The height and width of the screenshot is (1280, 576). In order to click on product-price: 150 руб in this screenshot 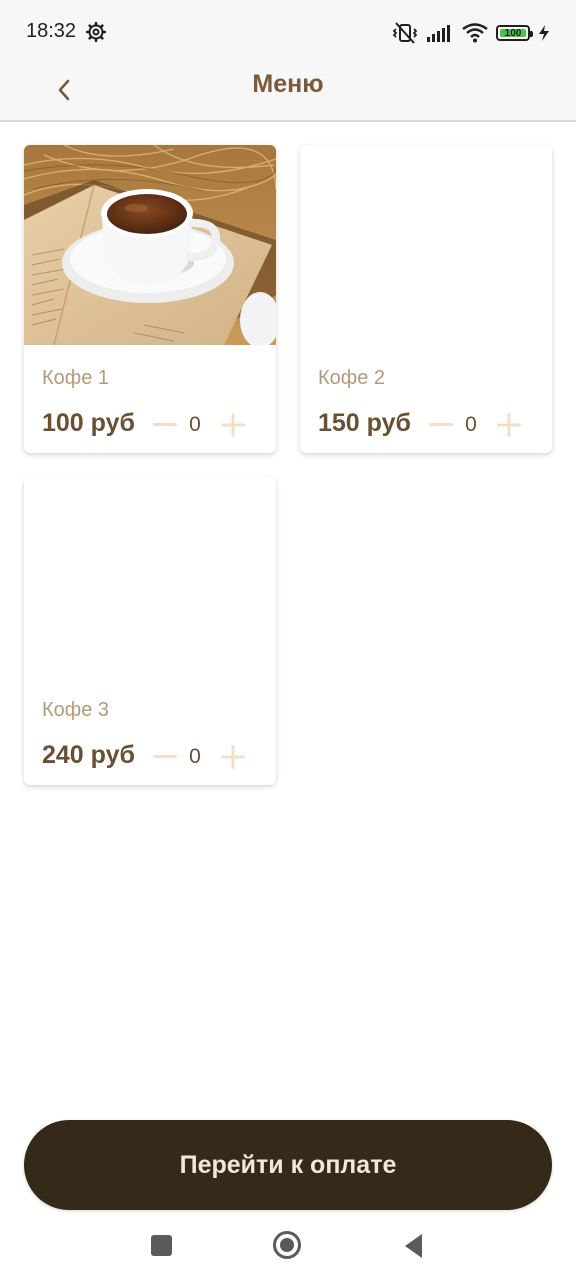, I will do `click(364, 423)`.